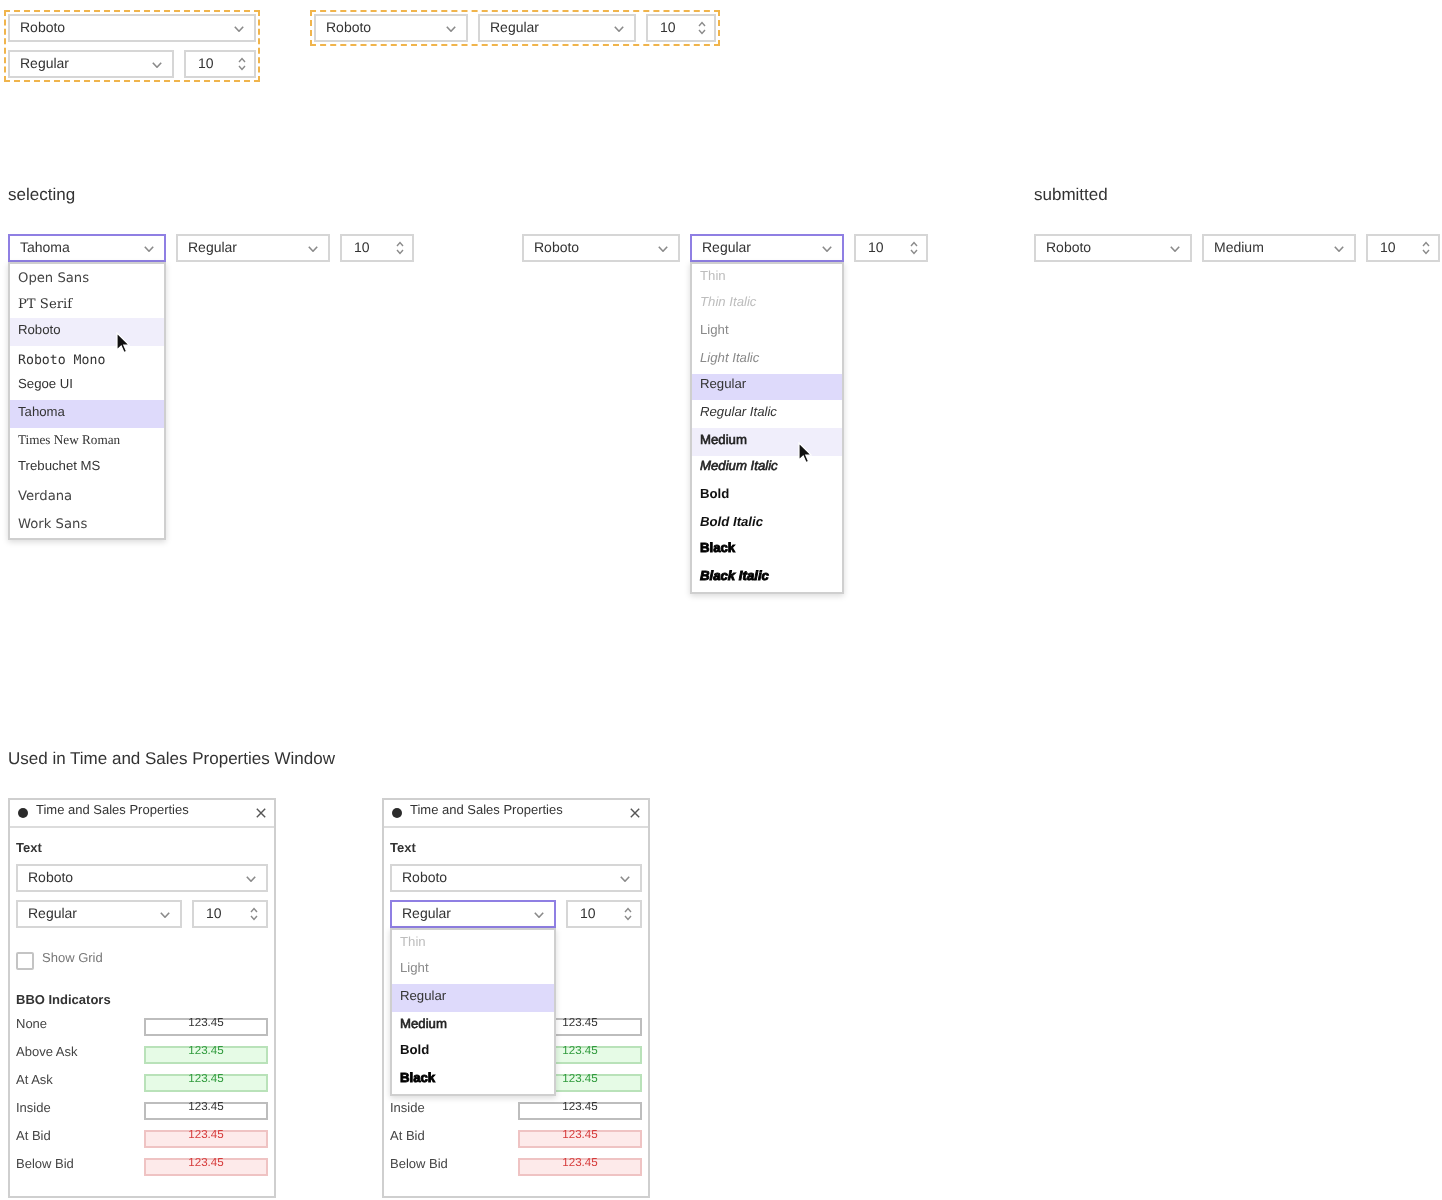 The image size is (1442, 1200). Describe the element at coordinates (42, 194) in the screenshot. I see `section-heading: selecting` at that location.